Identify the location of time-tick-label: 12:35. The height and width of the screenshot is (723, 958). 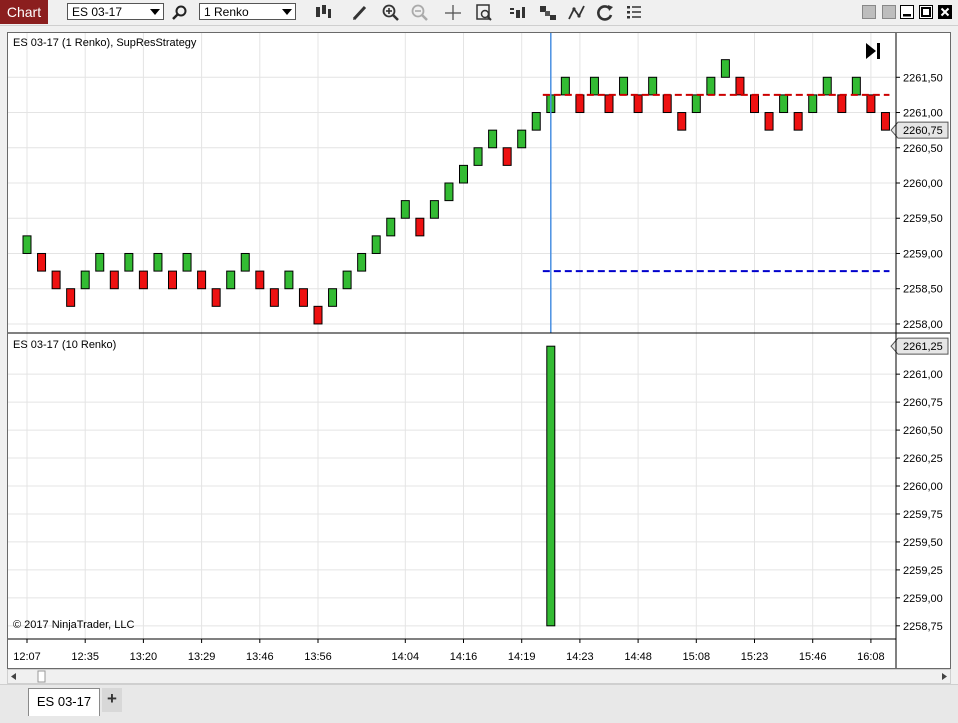
(85, 657).